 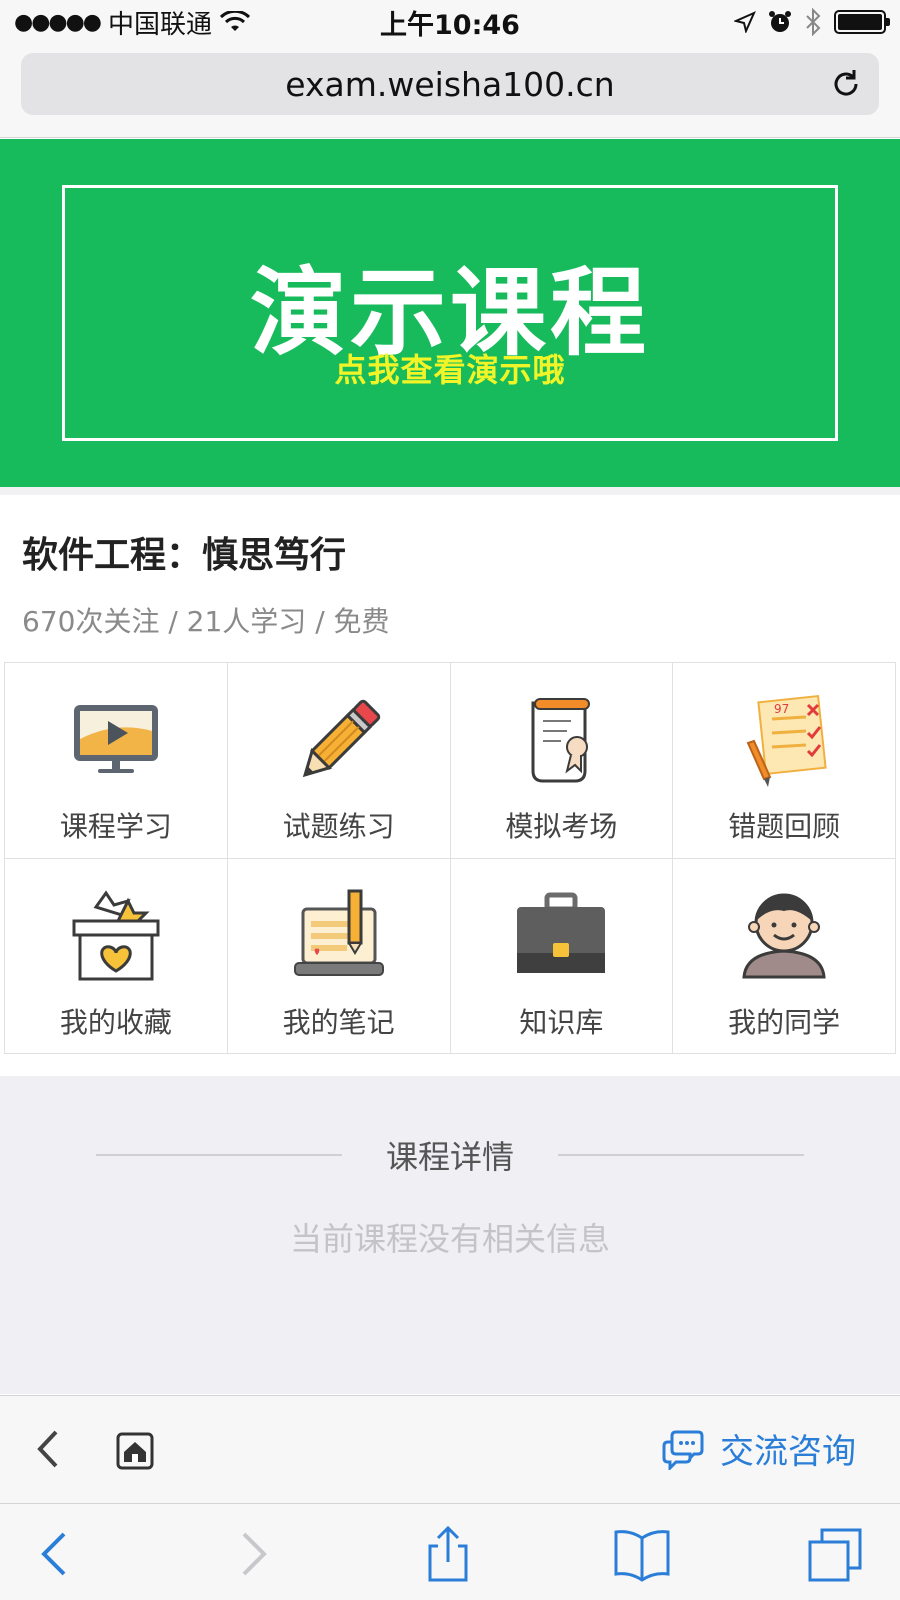 What do you see at coordinates (561, 1022) in the screenshot?
I see `grid-item-label: 知识库` at bounding box center [561, 1022].